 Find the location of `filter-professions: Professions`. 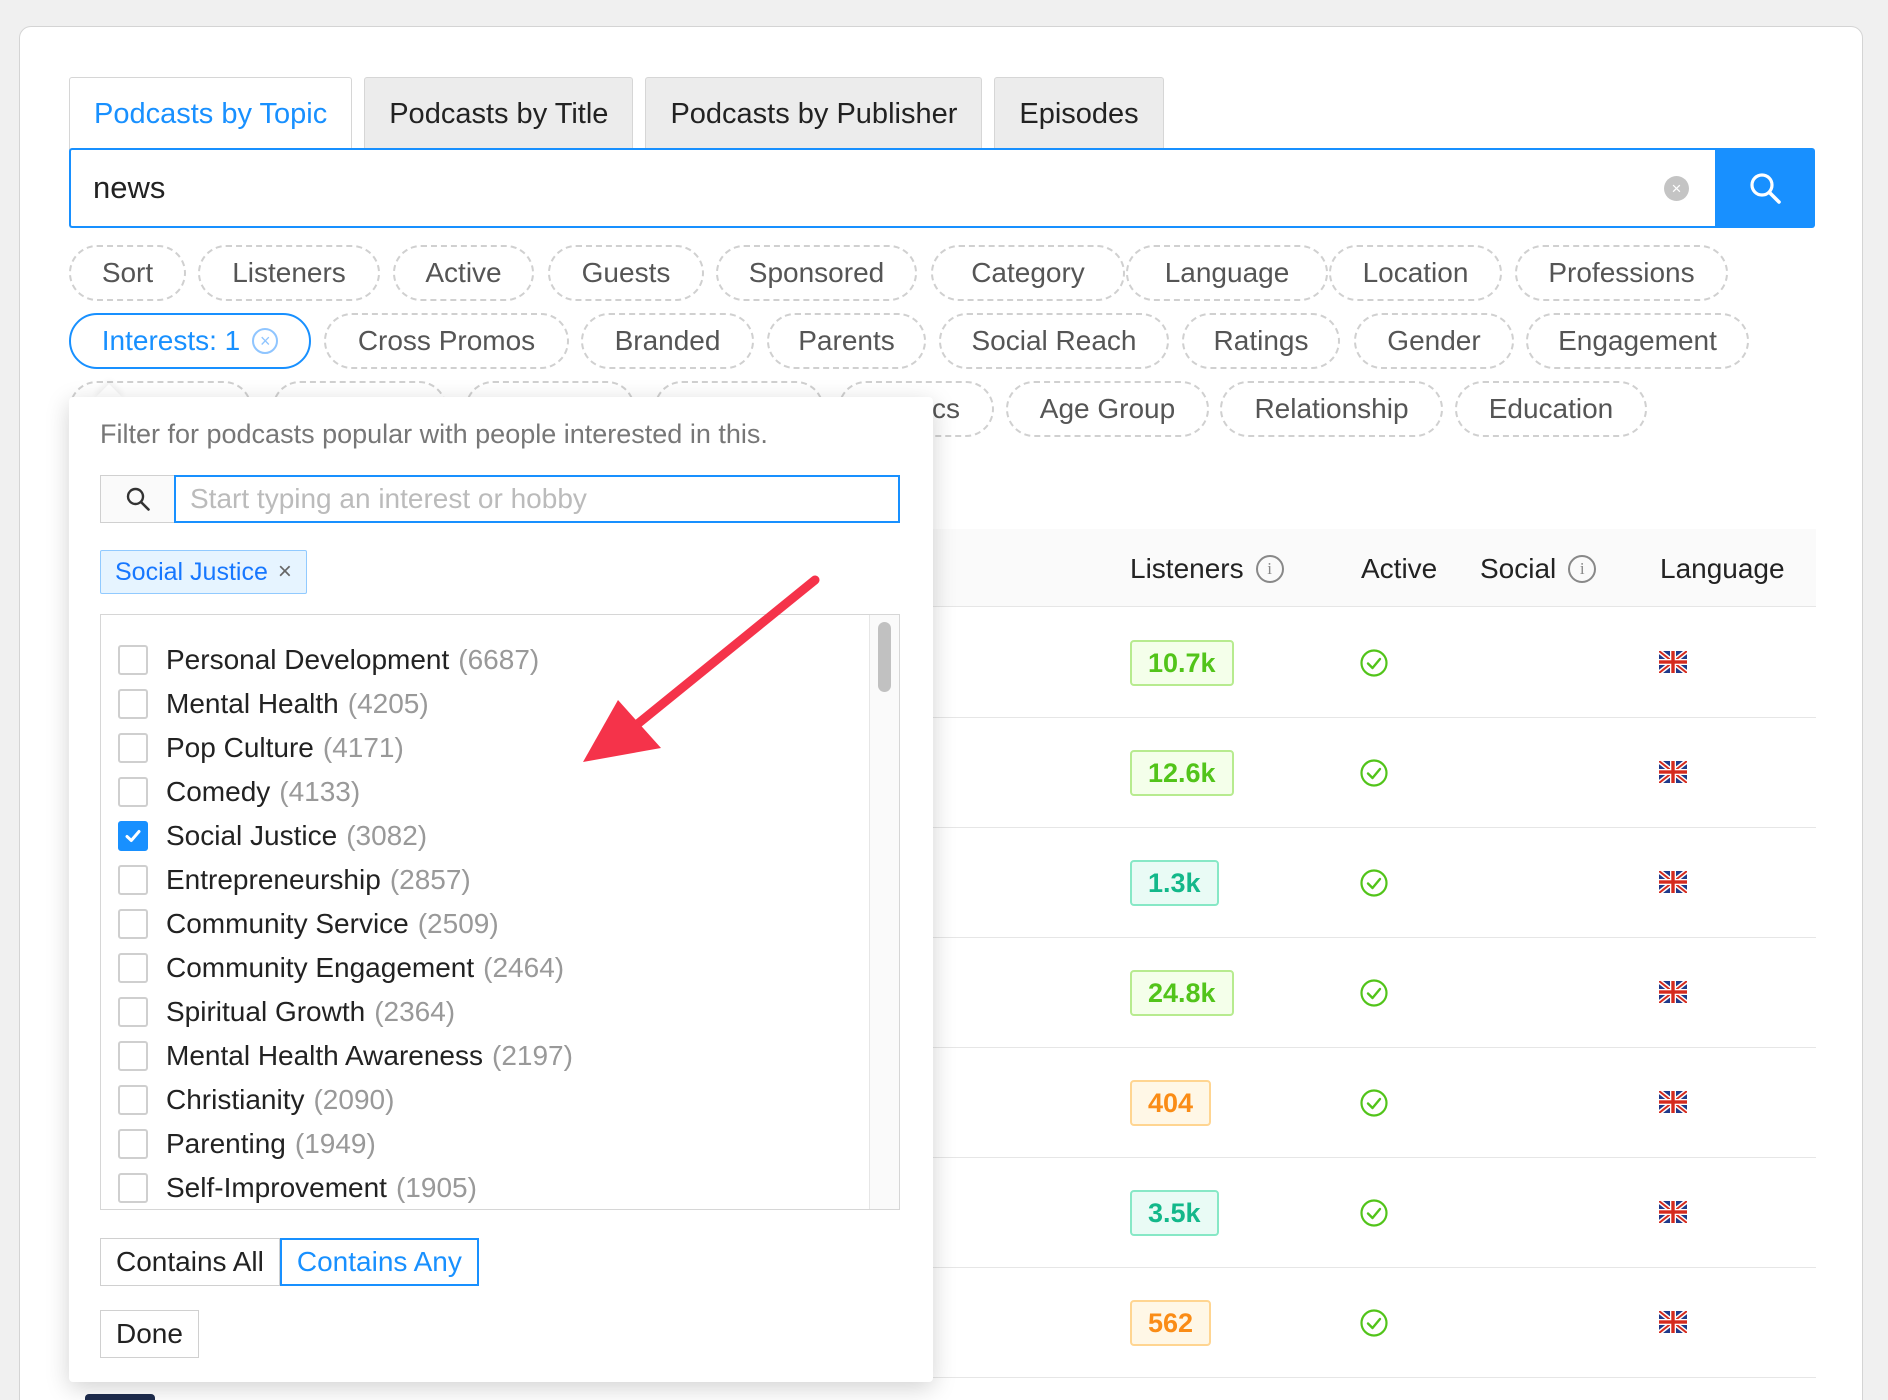

filter-professions: Professions is located at coordinates (1621, 273).